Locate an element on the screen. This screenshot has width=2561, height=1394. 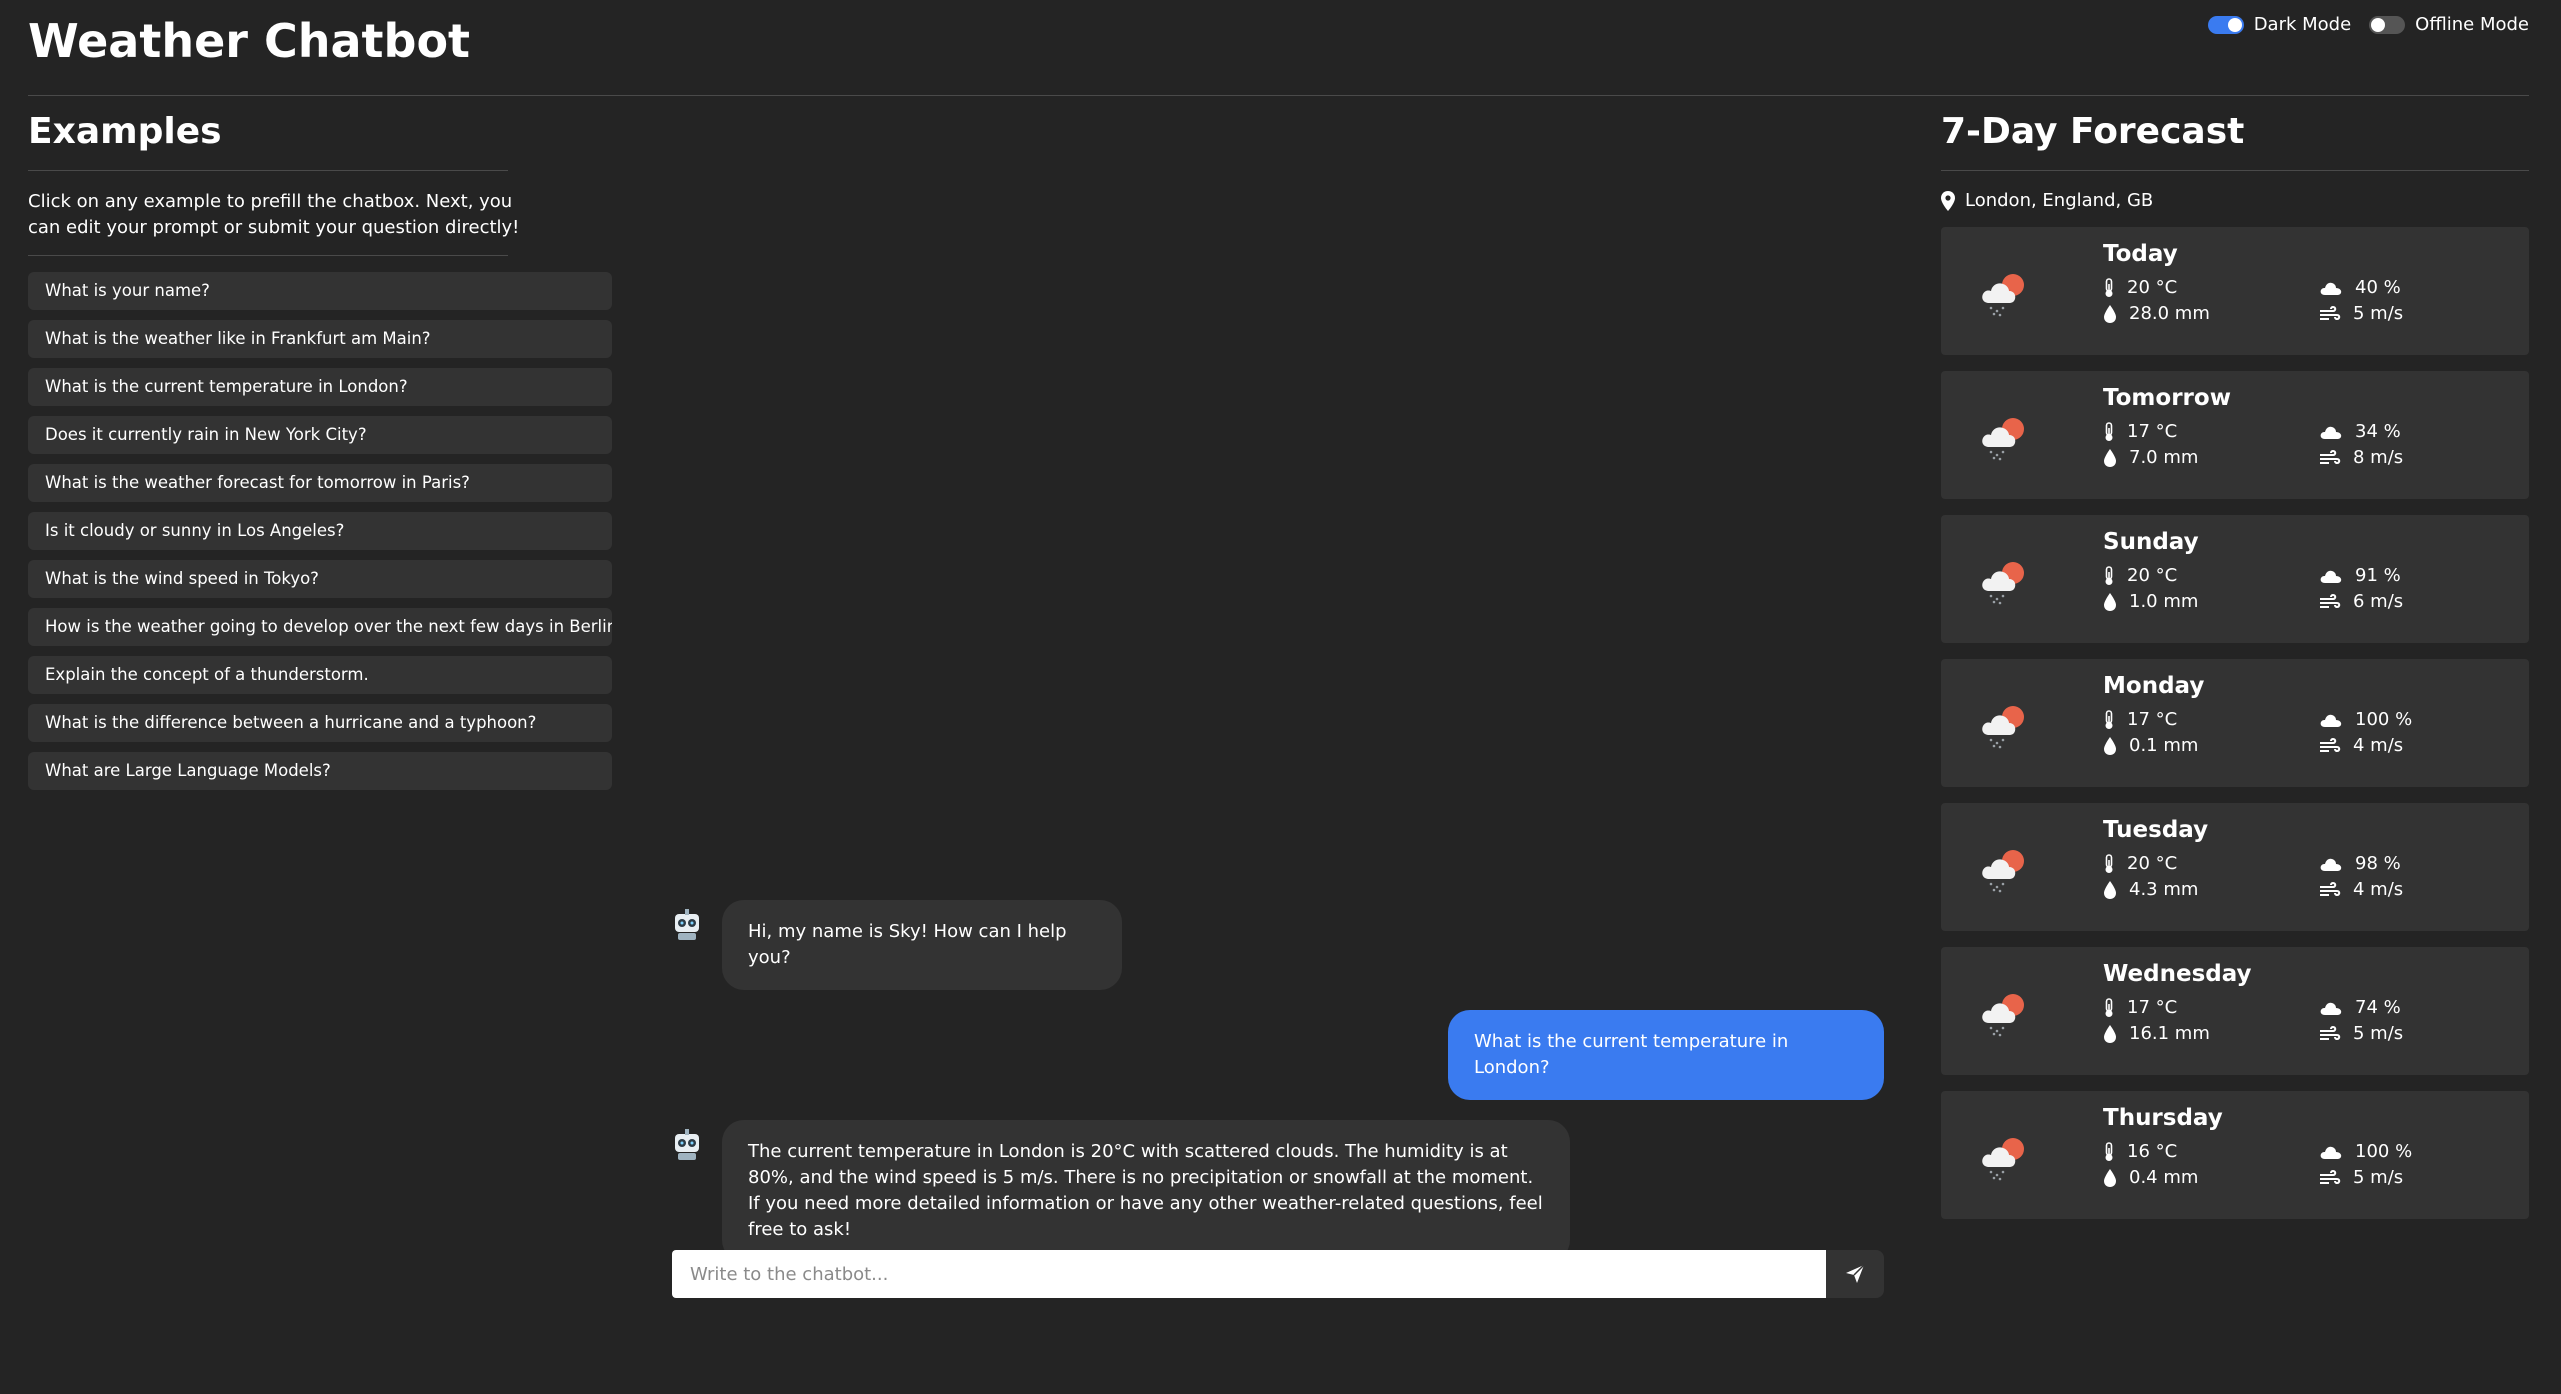
precipitation-stat: 1.0 mm is located at coordinates (2150, 601).